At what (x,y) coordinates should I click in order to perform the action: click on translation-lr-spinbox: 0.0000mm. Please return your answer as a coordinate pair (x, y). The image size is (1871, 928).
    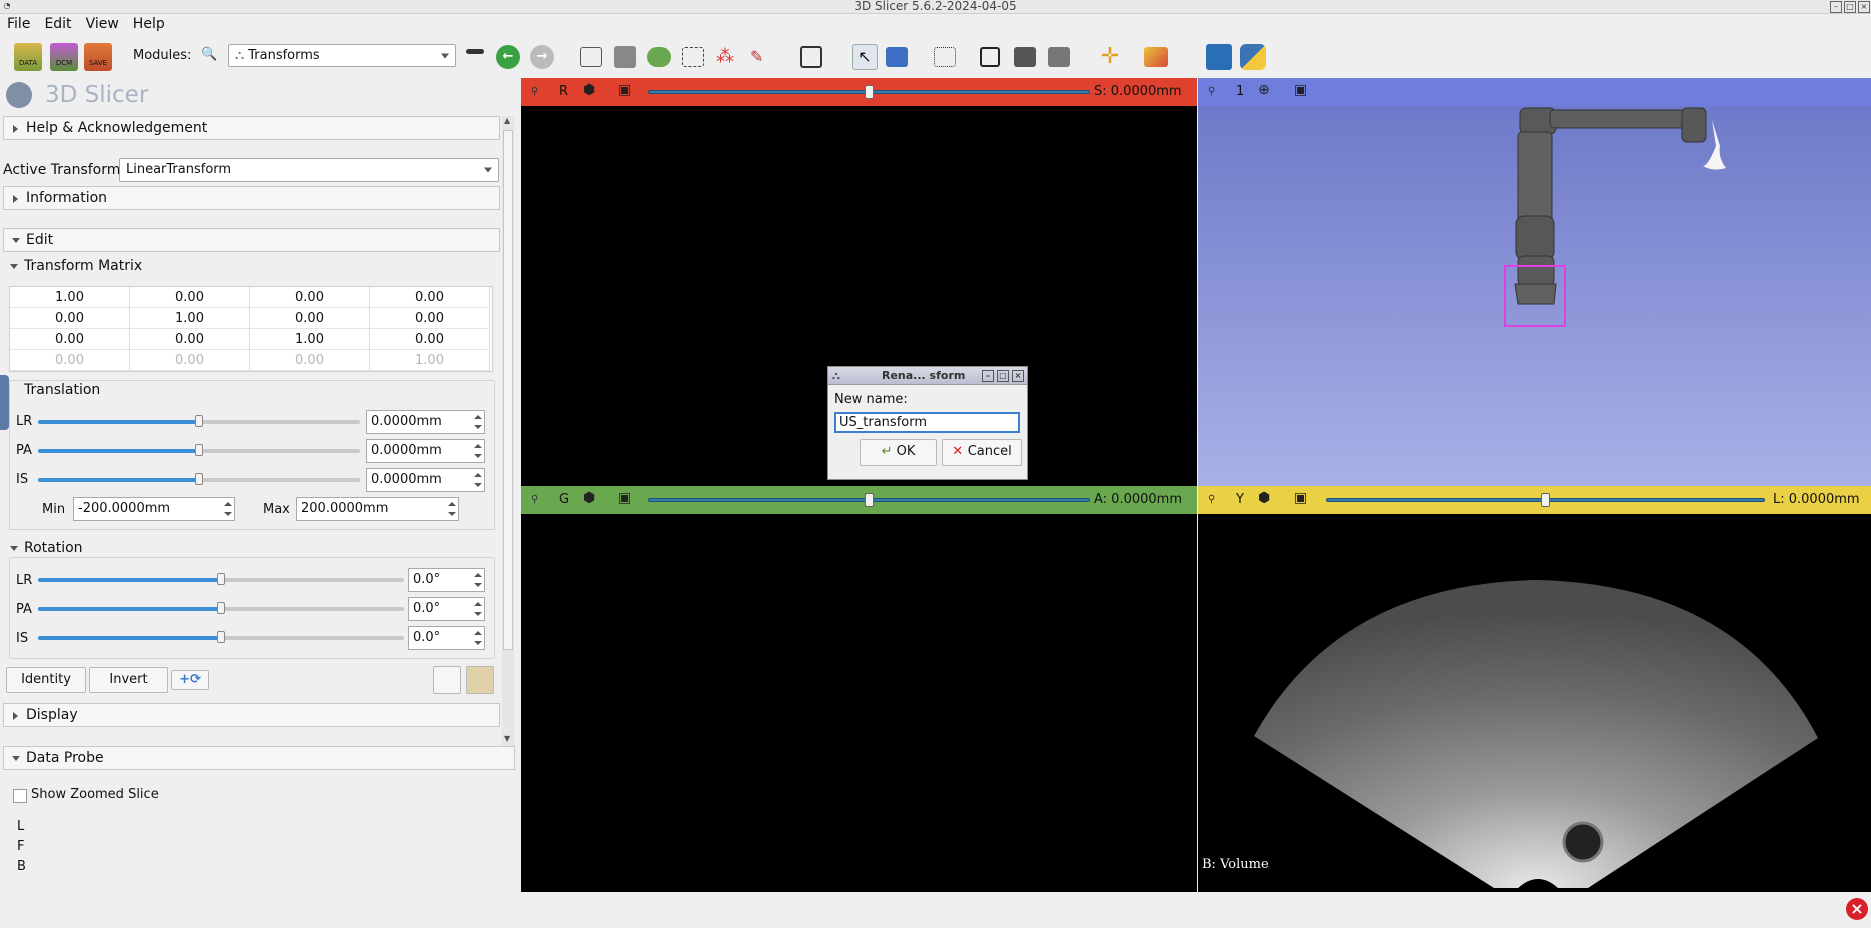
    Looking at the image, I should click on (425, 422).